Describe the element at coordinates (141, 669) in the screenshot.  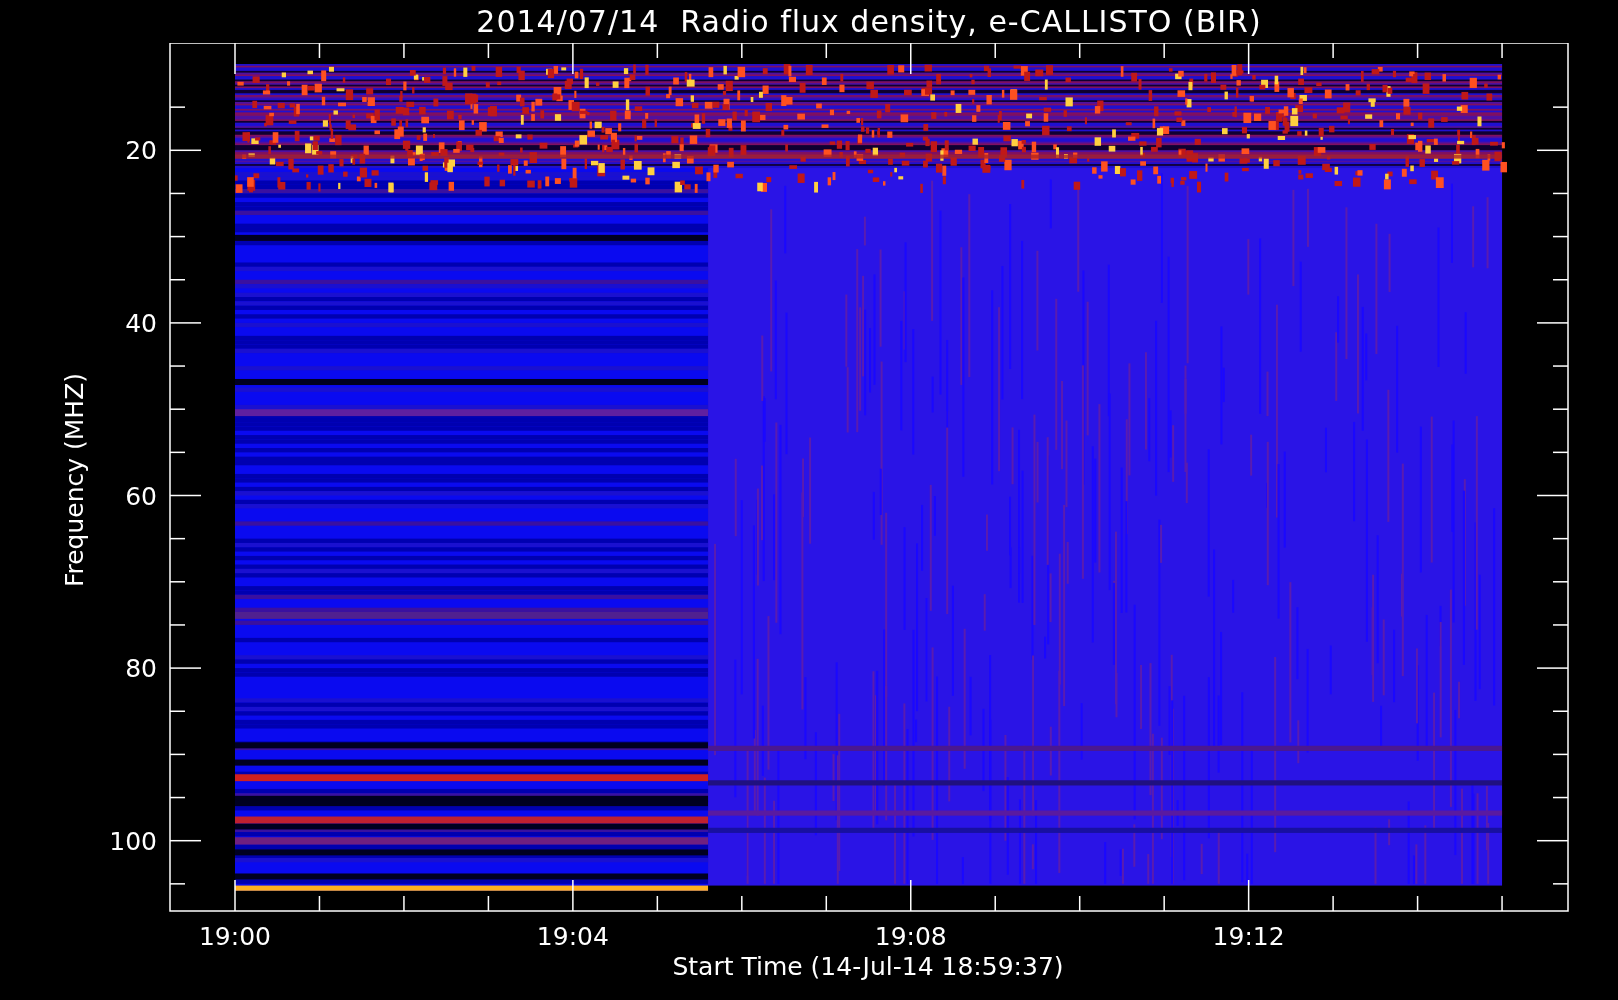
I see `tick-label: 80` at that location.